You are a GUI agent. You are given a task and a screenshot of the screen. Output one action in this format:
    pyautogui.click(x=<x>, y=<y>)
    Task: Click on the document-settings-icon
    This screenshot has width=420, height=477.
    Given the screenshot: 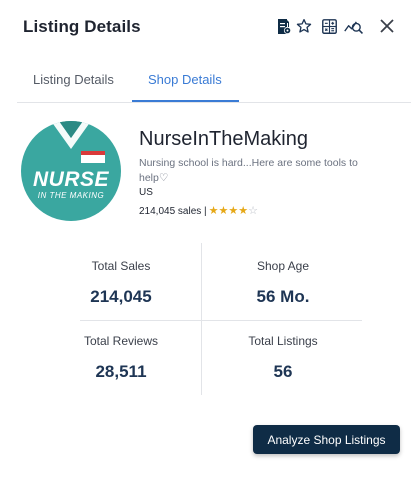 What is the action you would take?
    pyautogui.click(x=284, y=26)
    